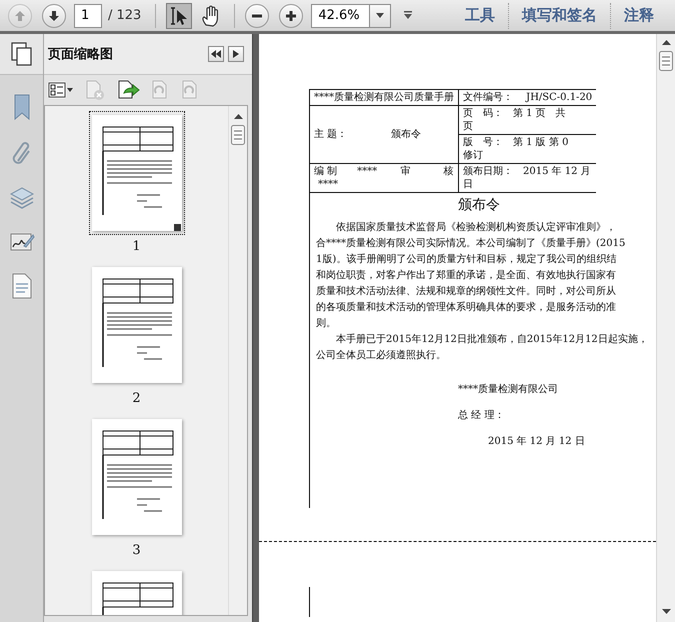 This screenshot has width=675, height=622. I want to click on page-thumbnail, so click(136, 173).